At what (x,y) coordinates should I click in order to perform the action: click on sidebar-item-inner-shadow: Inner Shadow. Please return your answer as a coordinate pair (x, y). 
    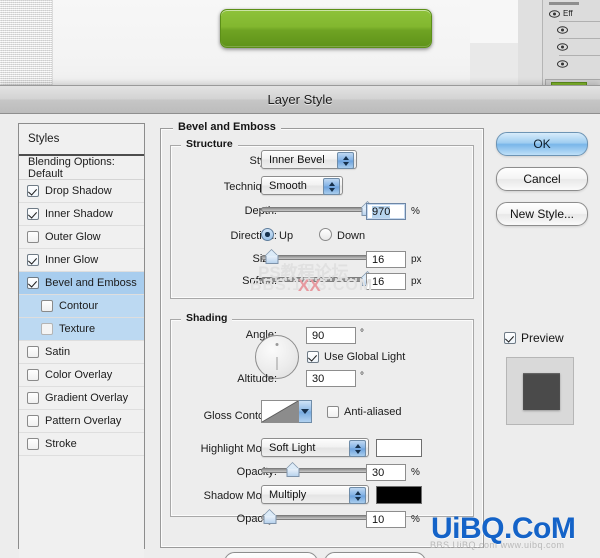
    Looking at the image, I should click on (81, 214).